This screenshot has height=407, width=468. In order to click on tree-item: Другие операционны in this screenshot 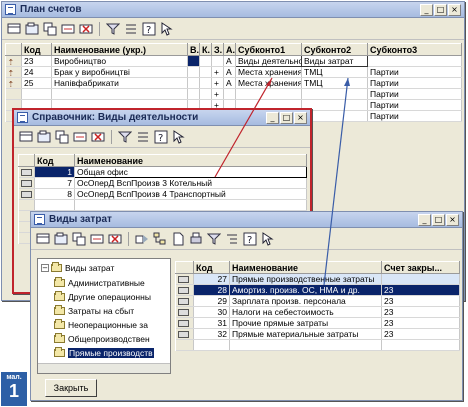, I will do `click(102, 296)`.